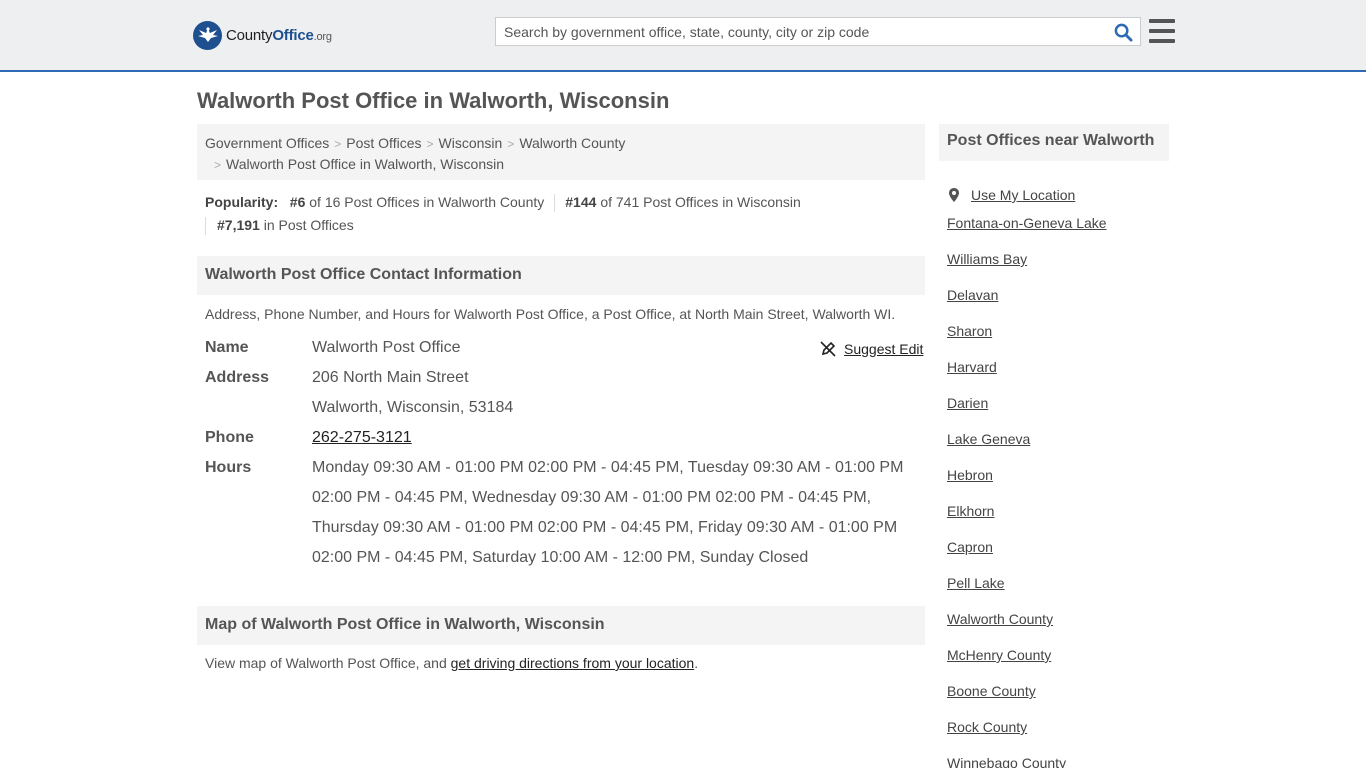  Describe the element at coordinates (970, 511) in the screenshot. I see `nearby-link: Elkhorn` at that location.